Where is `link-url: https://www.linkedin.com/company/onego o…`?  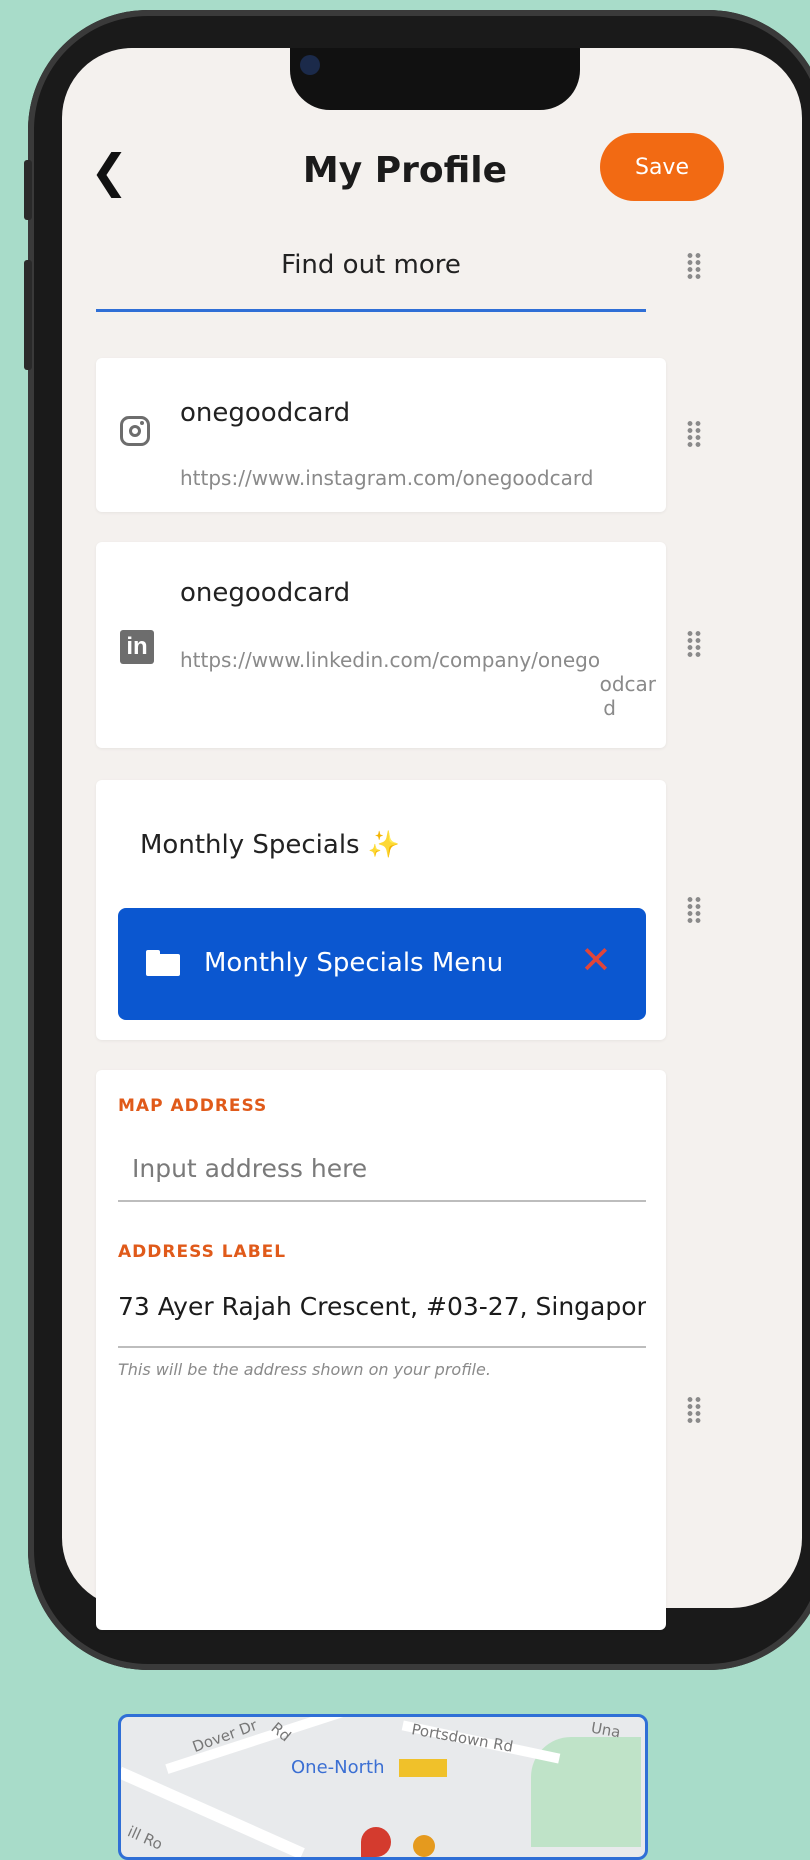 link-url: https://www.linkedin.com/company/onego o… is located at coordinates (418, 684).